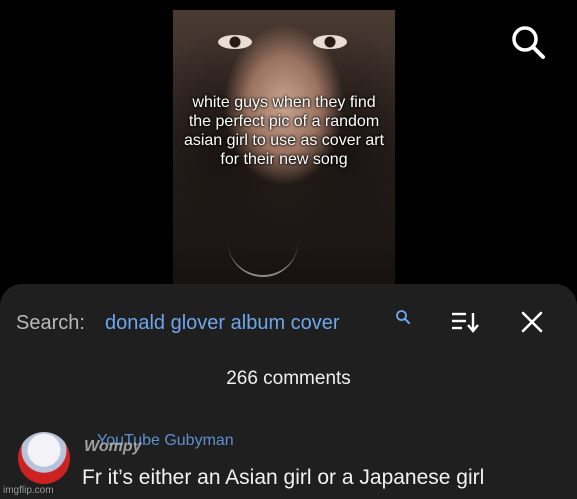 This screenshot has width=577, height=499. What do you see at coordinates (28, 490) in the screenshot?
I see `imgflip-watermark: imgflip.com` at bounding box center [28, 490].